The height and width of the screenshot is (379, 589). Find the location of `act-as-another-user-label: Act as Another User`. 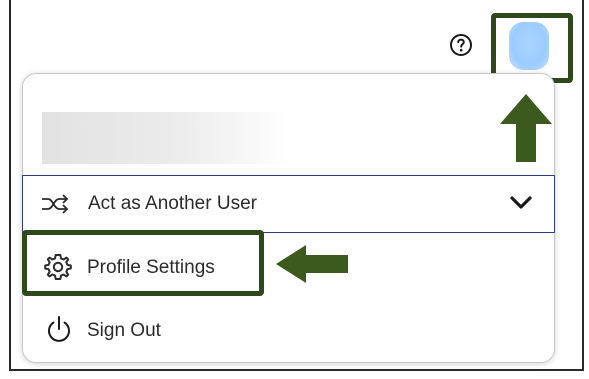

act-as-another-user-label: Act as Another User is located at coordinates (172, 203).